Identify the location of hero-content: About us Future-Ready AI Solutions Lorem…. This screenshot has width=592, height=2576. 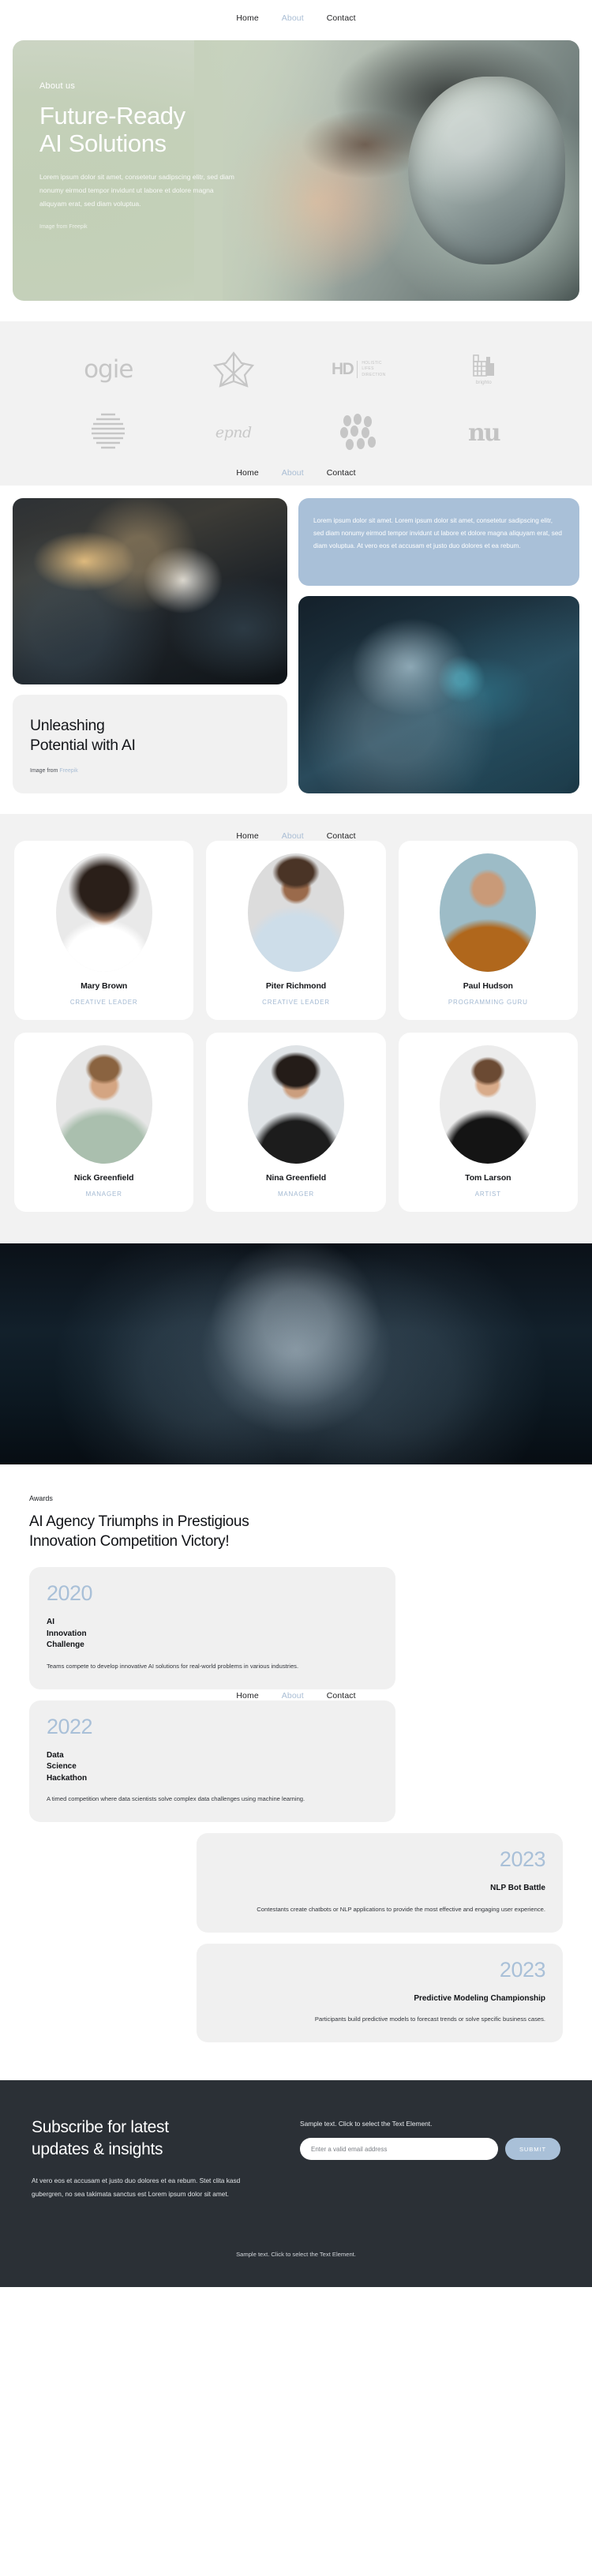
(143, 135).